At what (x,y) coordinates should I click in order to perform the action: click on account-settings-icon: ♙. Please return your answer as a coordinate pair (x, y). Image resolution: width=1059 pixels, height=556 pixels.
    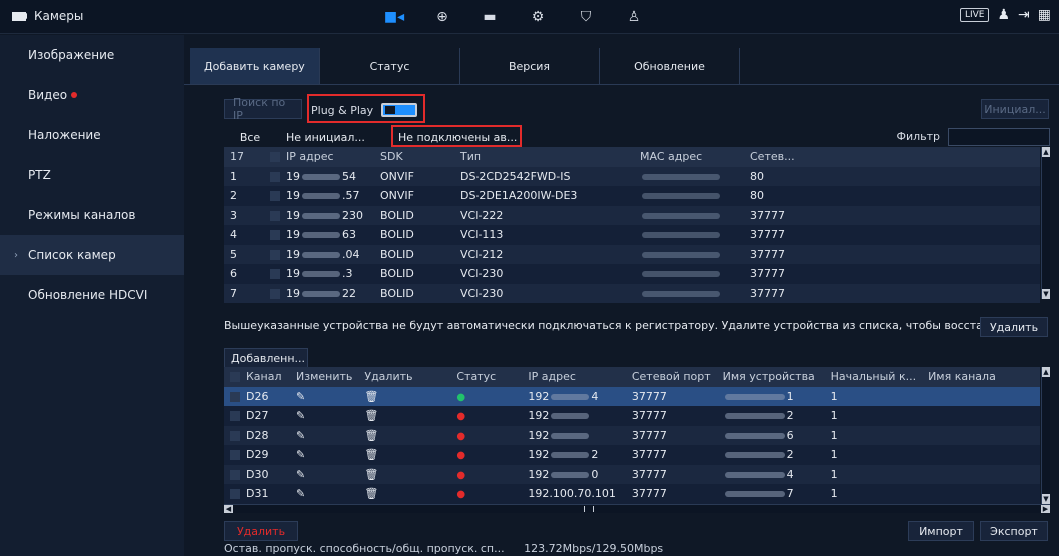
    Looking at the image, I should click on (634, 17).